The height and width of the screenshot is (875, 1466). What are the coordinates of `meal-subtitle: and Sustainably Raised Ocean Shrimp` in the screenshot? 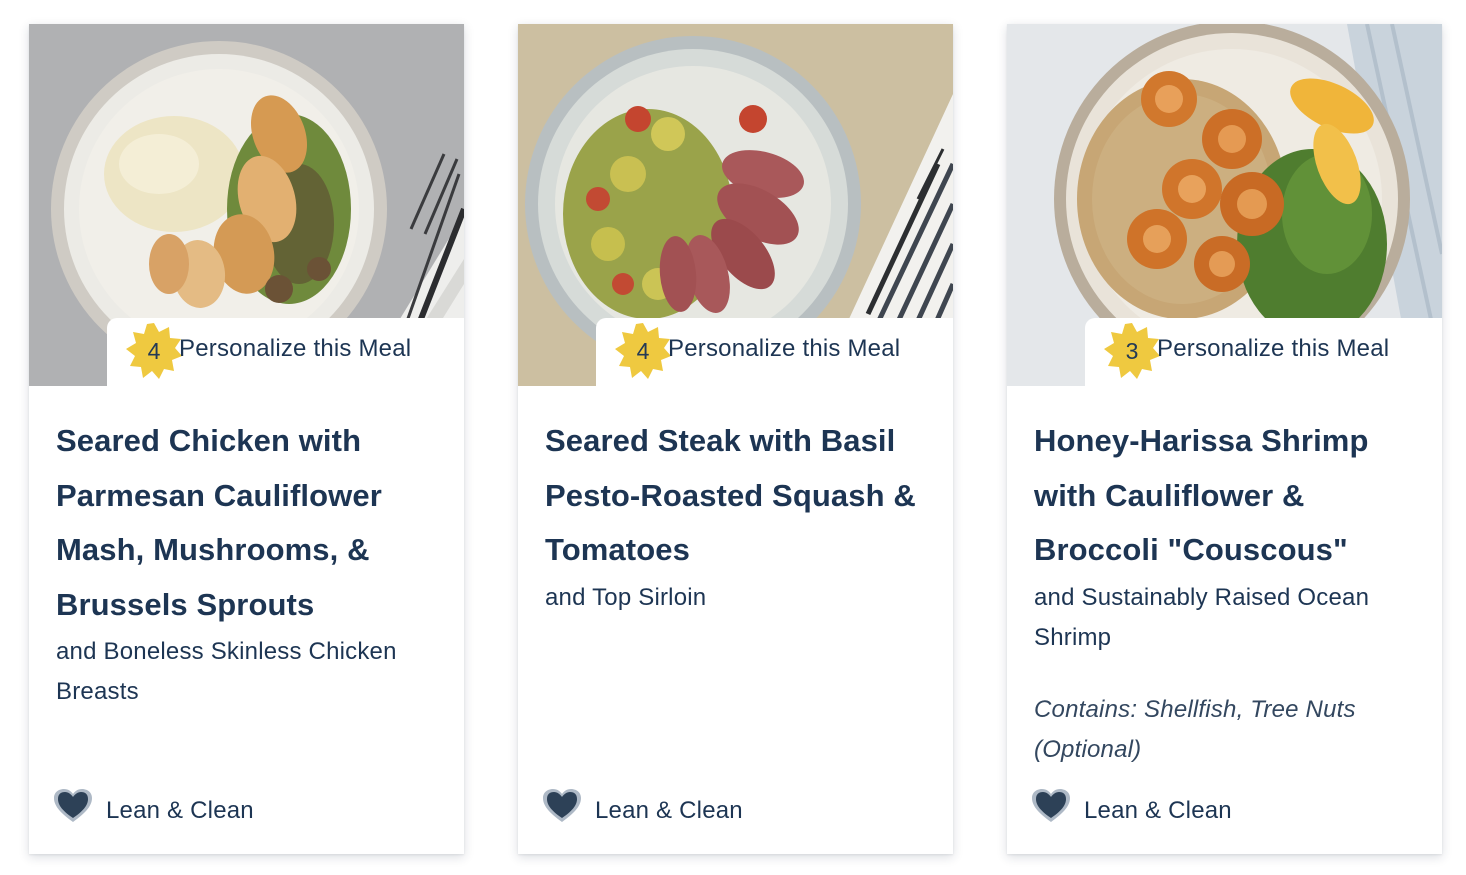 It's located at (1202, 617).